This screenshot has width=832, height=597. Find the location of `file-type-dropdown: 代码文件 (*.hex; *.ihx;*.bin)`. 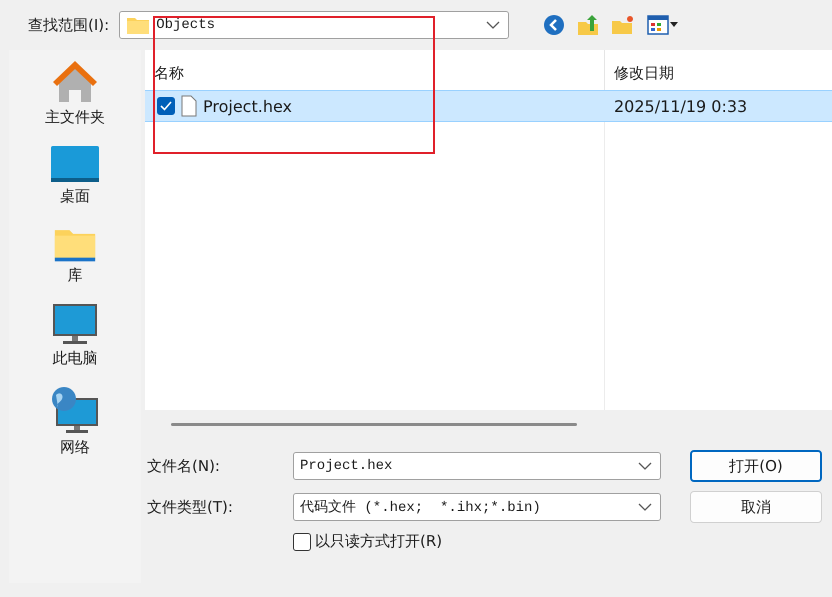

file-type-dropdown: 代码文件 (*.hex; *.ihx;*.bin) is located at coordinates (477, 507).